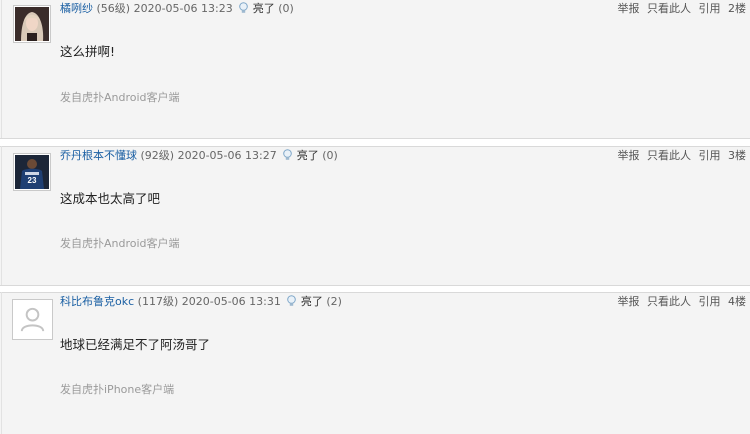 The height and width of the screenshot is (434, 750). What do you see at coordinates (88, 51) in the screenshot?
I see `post-content: 这么拼啊!` at bounding box center [88, 51].